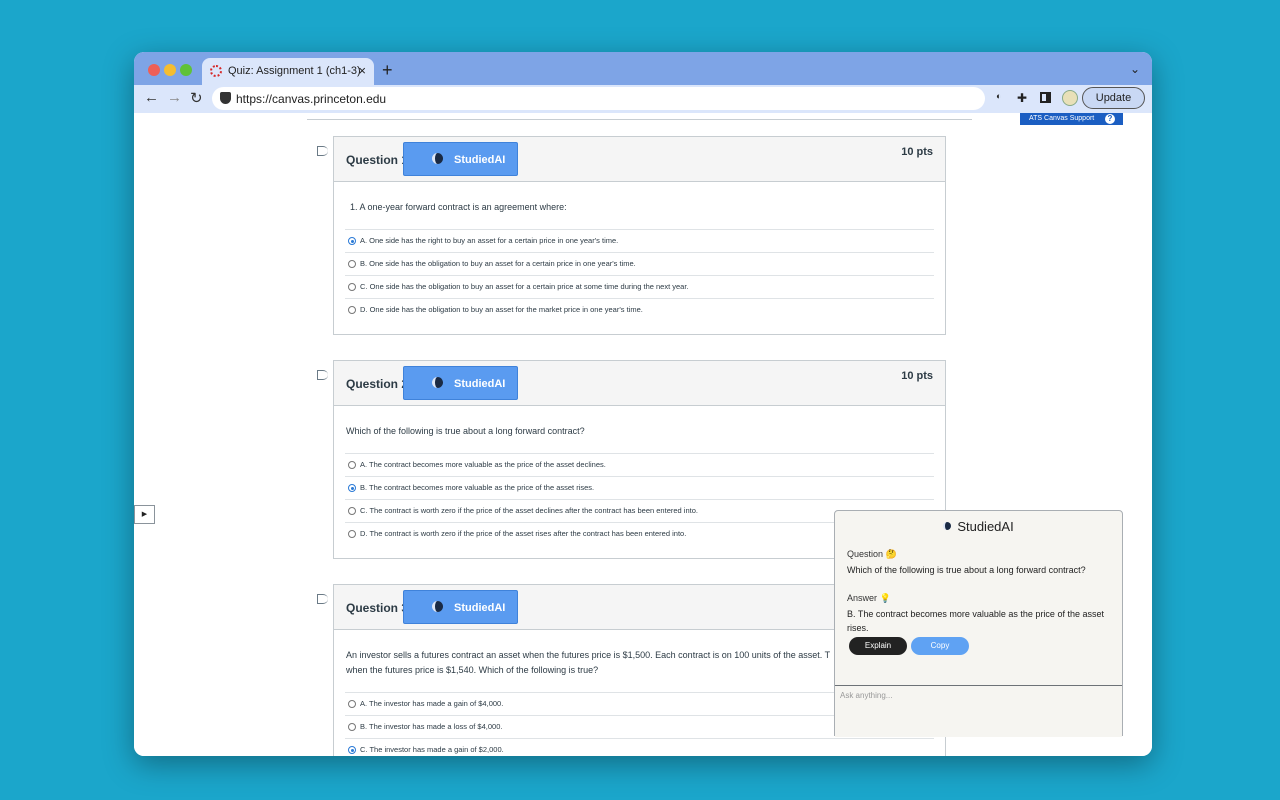 Image resolution: width=1280 pixels, height=800 pixels. What do you see at coordinates (869, 598) in the screenshot?
I see `answer-label: Answer 💡` at bounding box center [869, 598].